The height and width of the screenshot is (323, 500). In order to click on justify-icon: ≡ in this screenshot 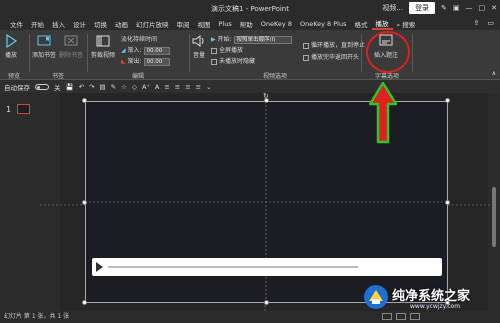, I will do `click(198, 87)`.